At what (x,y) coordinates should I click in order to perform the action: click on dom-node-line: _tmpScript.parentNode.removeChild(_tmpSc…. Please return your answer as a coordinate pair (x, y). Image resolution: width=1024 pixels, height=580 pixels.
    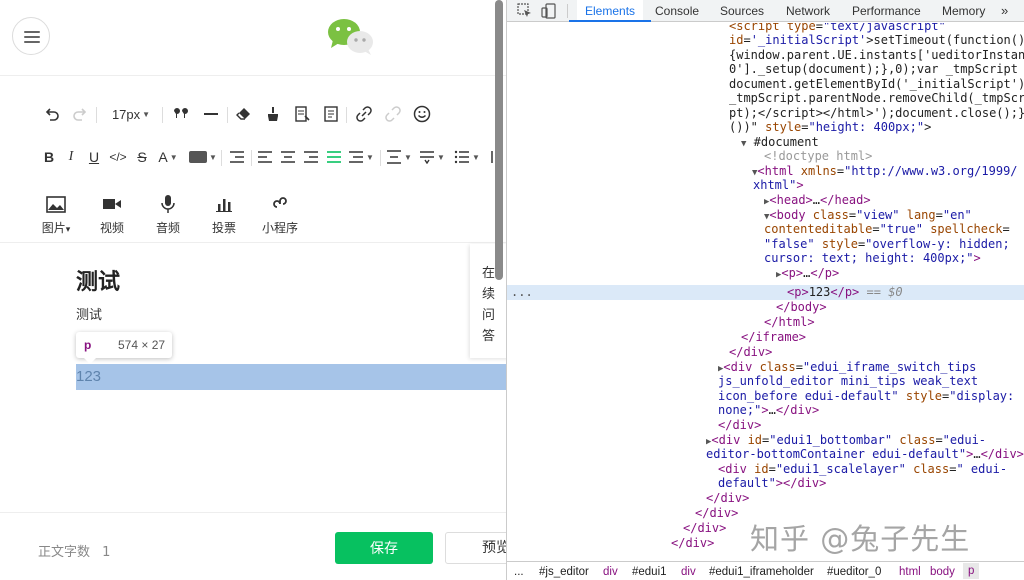
    Looking at the image, I should click on (876, 98).